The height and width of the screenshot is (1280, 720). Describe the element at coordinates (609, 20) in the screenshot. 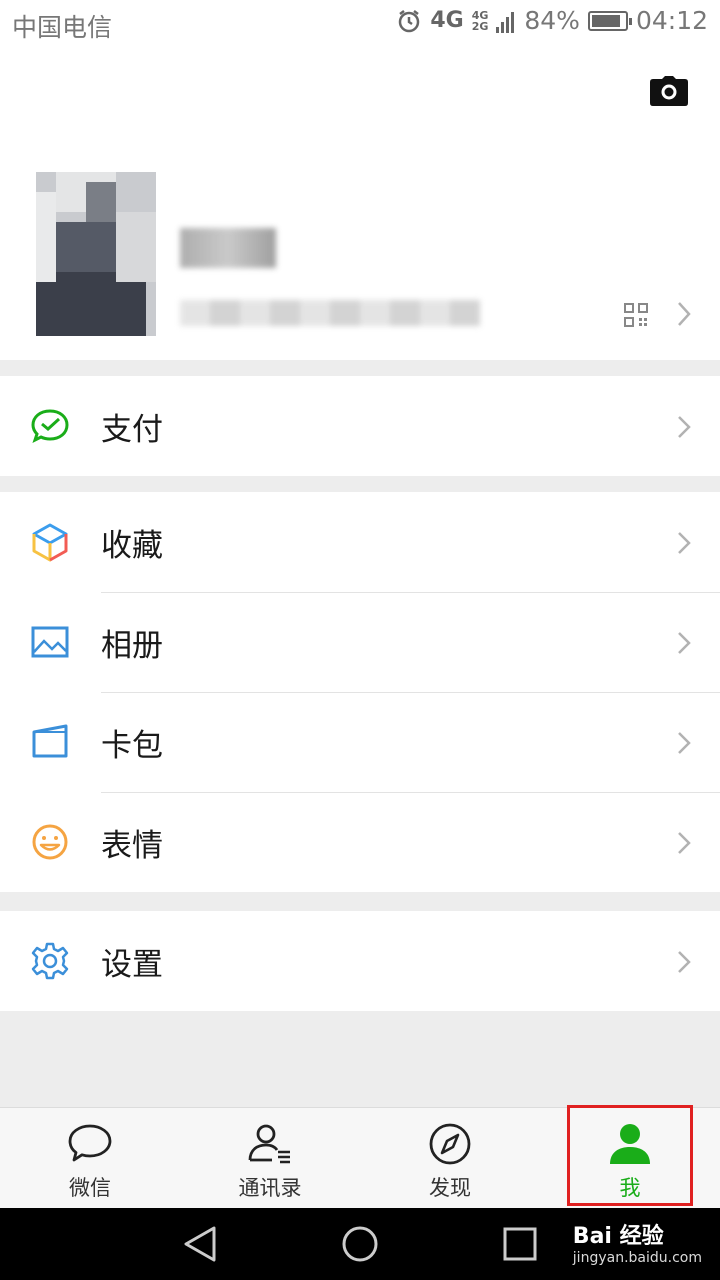

I see `battery-icon` at that location.